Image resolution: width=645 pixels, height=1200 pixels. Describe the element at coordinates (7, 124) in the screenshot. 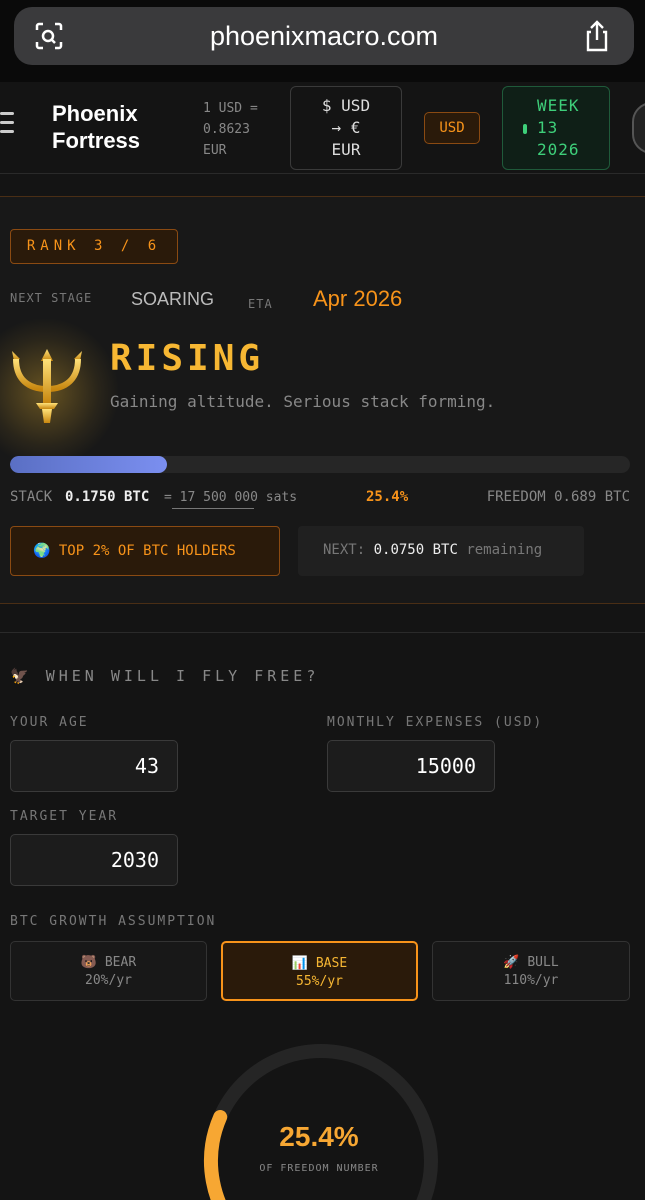

I see `hamburger-menu-icon` at that location.